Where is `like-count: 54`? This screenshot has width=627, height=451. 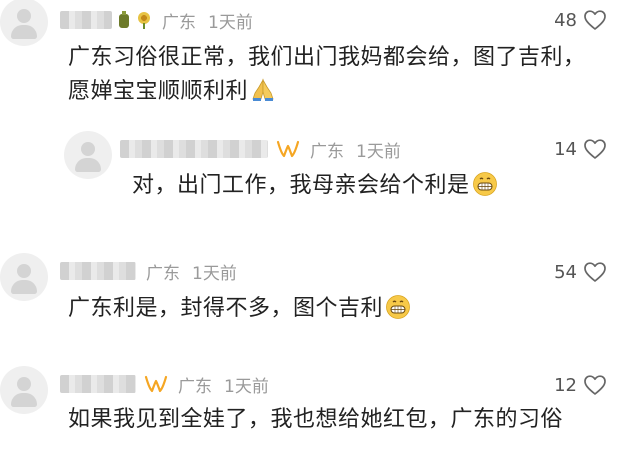
like-count: 54 is located at coordinates (565, 272).